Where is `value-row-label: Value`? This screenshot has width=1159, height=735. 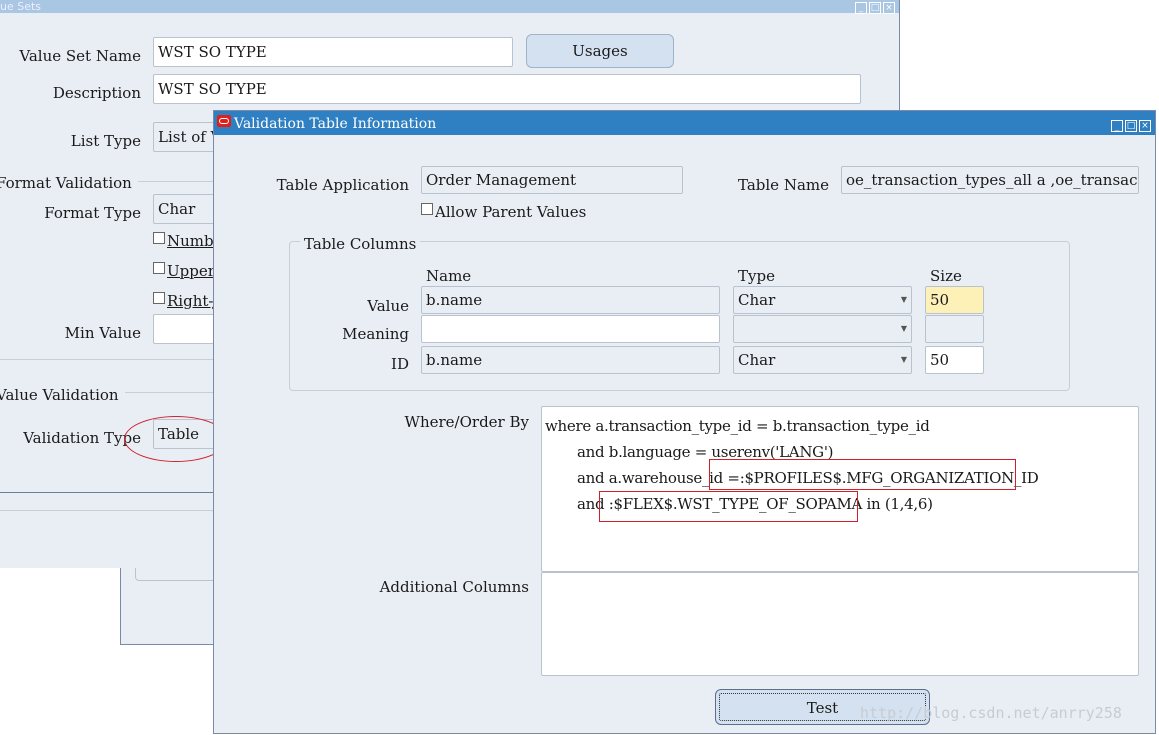
value-row-label: Value is located at coordinates (388, 306).